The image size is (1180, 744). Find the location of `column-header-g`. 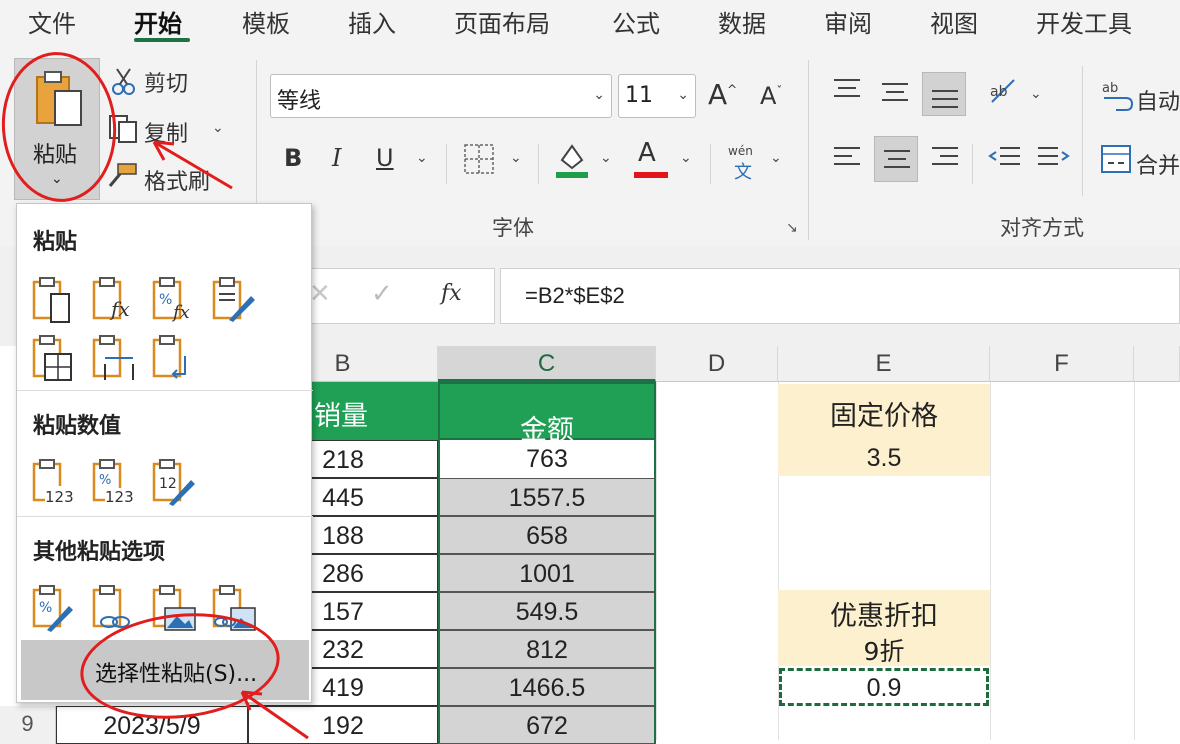

column-header-g is located at coordinates (1157, 364).